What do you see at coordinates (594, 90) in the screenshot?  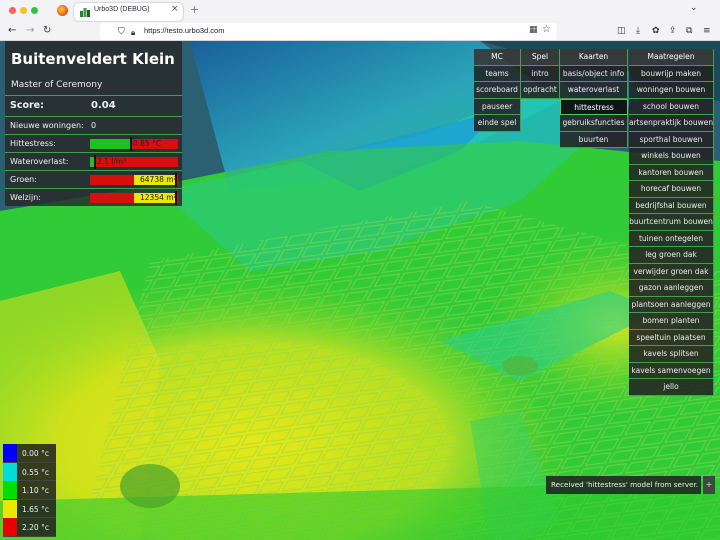 I see `menu-item-wateroverlast: wateroverlast` at bounding box center [594, 90].